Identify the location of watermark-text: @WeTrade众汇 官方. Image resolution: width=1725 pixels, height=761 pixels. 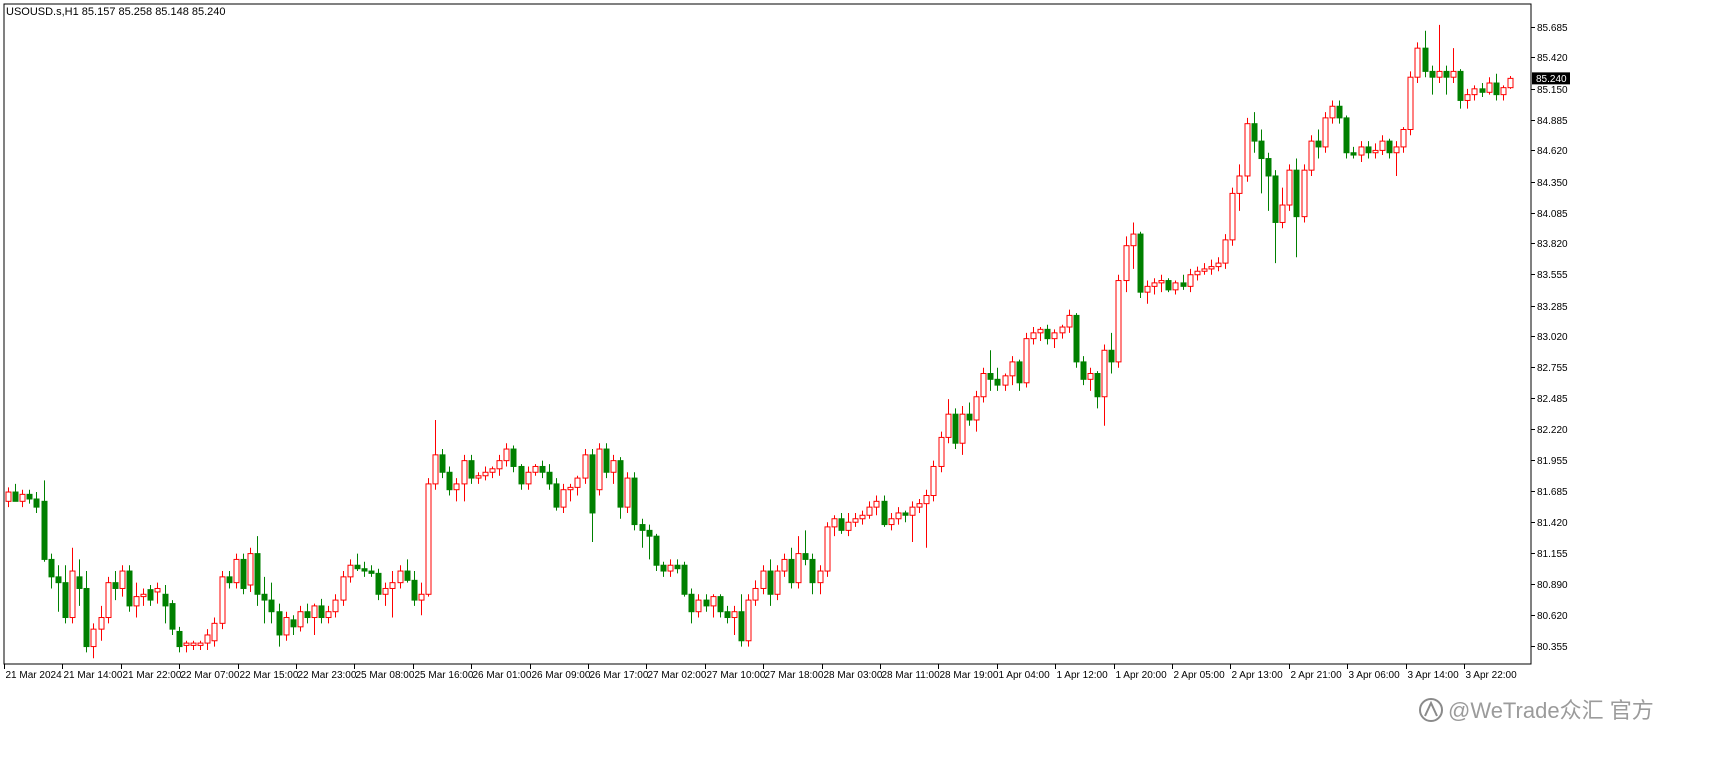
(1551, 710).